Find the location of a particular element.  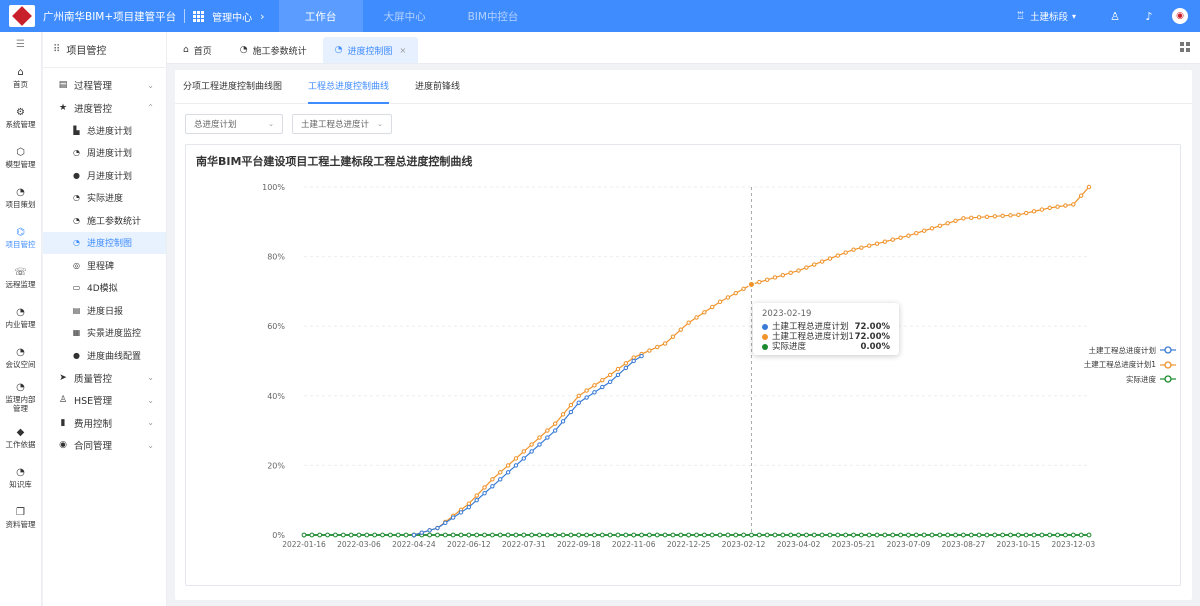

rail-item: ☏ 远程监理 is located at coordinates (20, 278).